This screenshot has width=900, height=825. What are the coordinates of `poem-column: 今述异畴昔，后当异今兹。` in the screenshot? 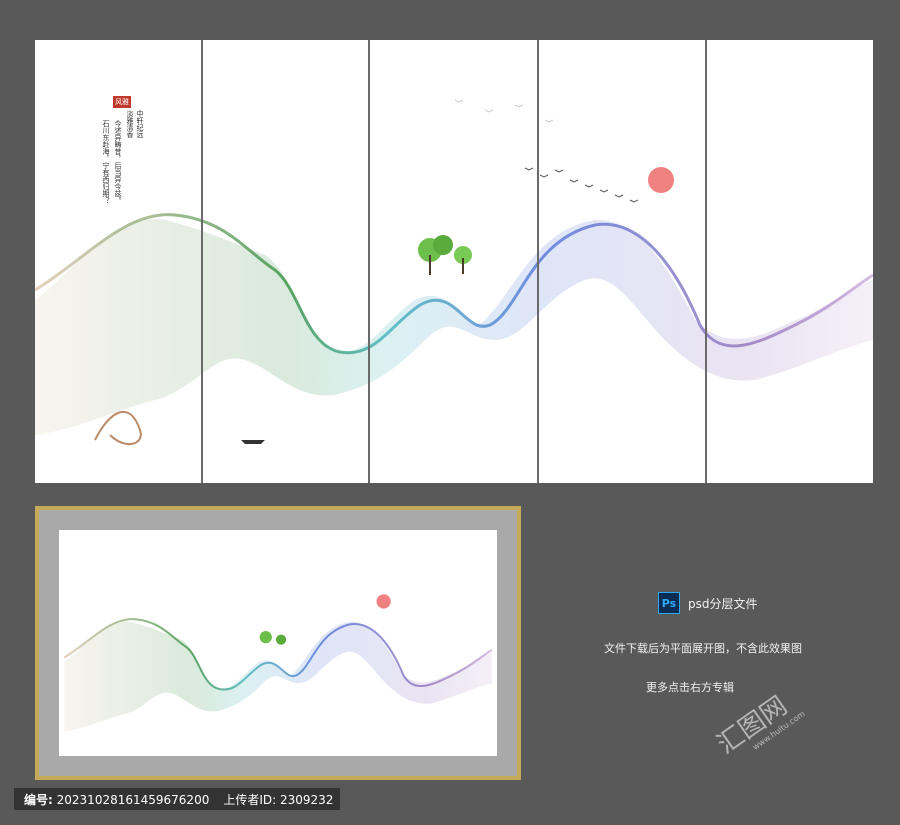 It's located at (118, 162).